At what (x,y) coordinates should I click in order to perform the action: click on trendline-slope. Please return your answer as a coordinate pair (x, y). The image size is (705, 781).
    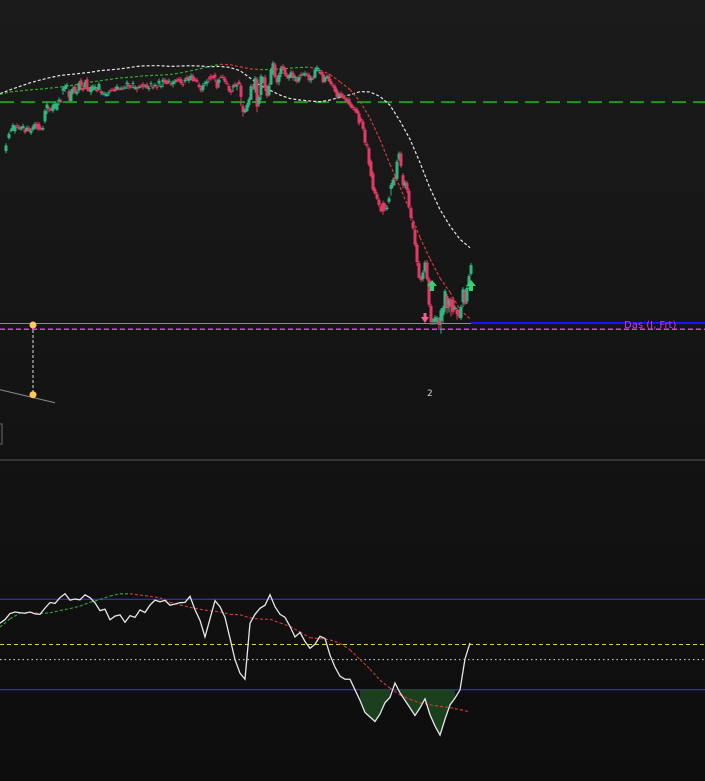
    Looking at the image, I should click on (28, 396).